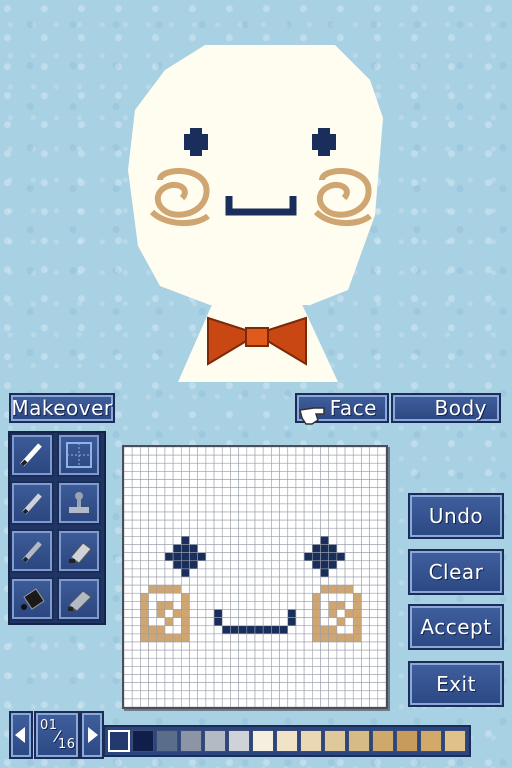 The height and width of the screenshot is (768, 512). What do you see at coordinates (446, 408) in the screenshot?
I see `tab-body: Body` at bounding box center [446, 408].